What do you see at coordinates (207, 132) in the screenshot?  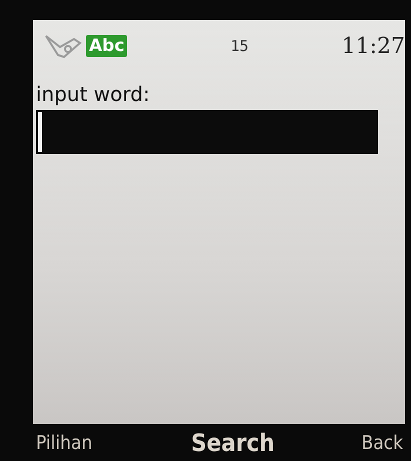 I see `input-field` at bounding box center [207, 132].